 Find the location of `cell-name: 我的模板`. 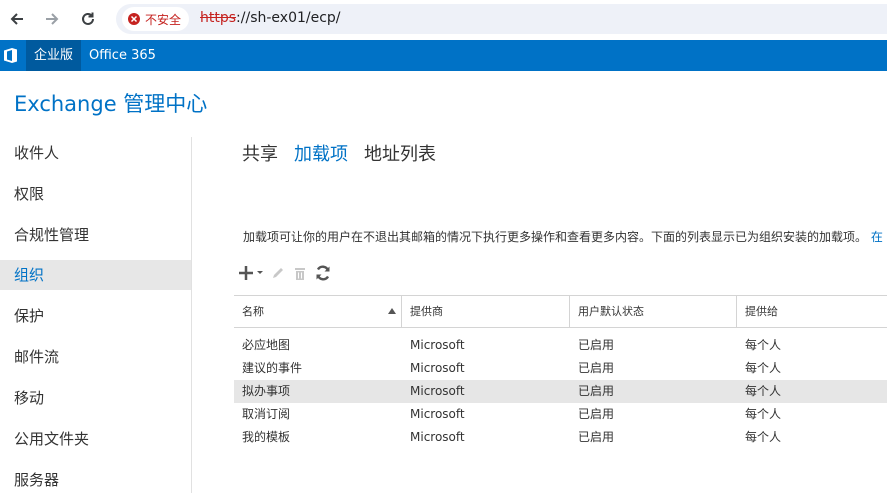

cell-name: 我的模板 is located at coordinates (266, 437).